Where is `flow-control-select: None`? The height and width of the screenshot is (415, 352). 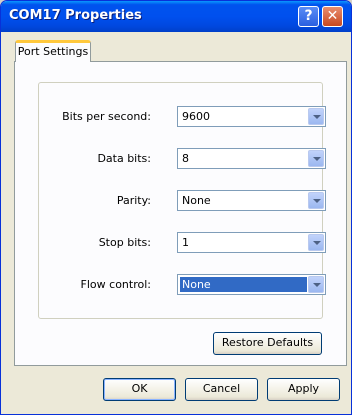 flow-control-select: None is located at coordinates (251, 284).